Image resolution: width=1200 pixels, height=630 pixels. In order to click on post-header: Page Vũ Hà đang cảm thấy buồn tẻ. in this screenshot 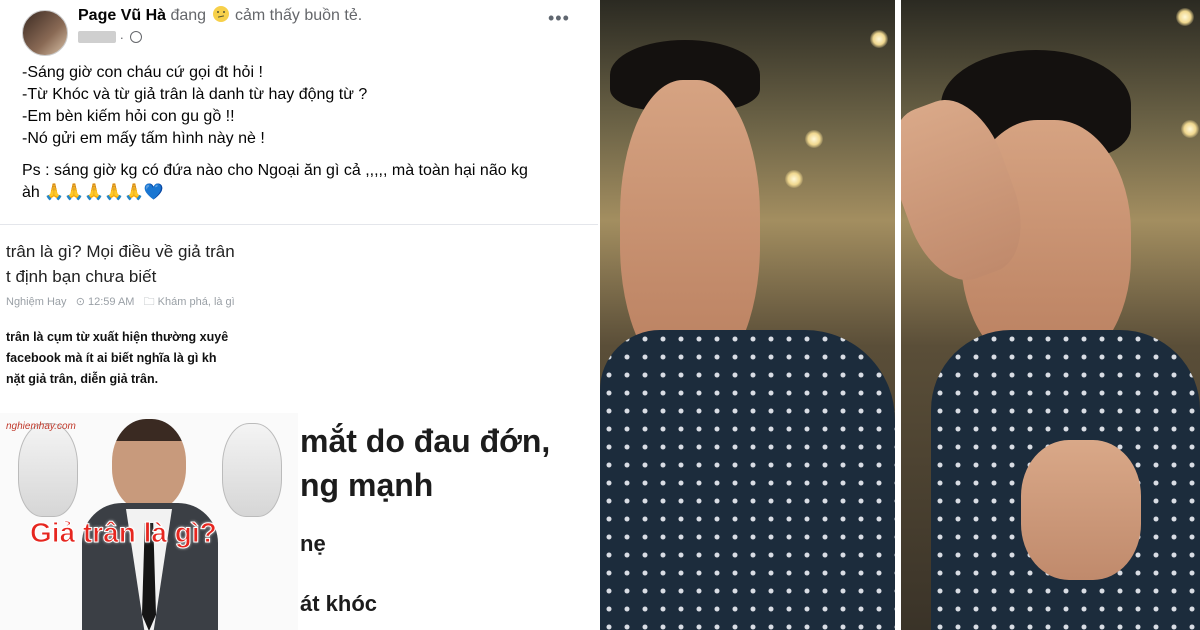, I will do `click(220, 15)`.